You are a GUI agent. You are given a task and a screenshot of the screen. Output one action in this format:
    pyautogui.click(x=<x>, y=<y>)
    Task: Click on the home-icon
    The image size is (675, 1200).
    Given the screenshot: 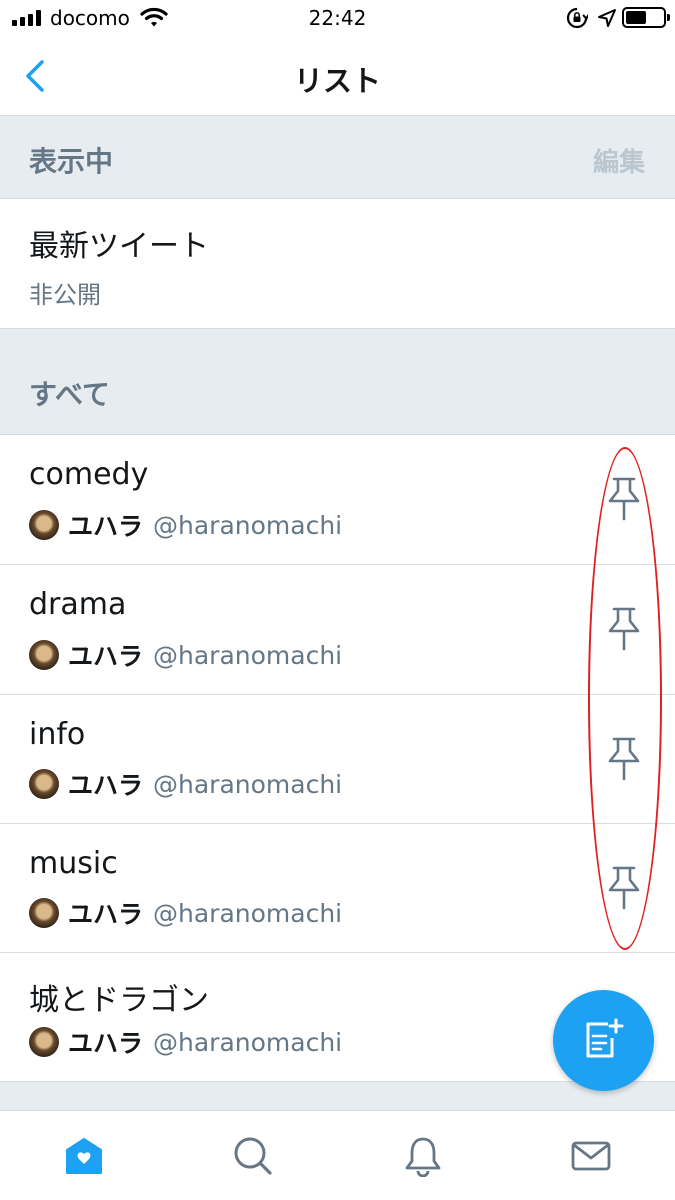 What is the action you would take?
    pyautogui.click(x=84, y=1156)
    